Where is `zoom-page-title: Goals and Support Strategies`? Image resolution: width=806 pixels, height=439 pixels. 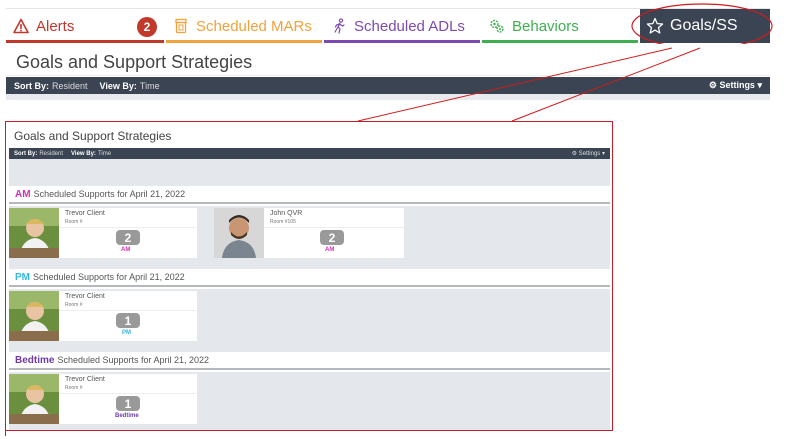
zoom-page-title: Goals and Support Strategies is located at coordinates (93, 136).